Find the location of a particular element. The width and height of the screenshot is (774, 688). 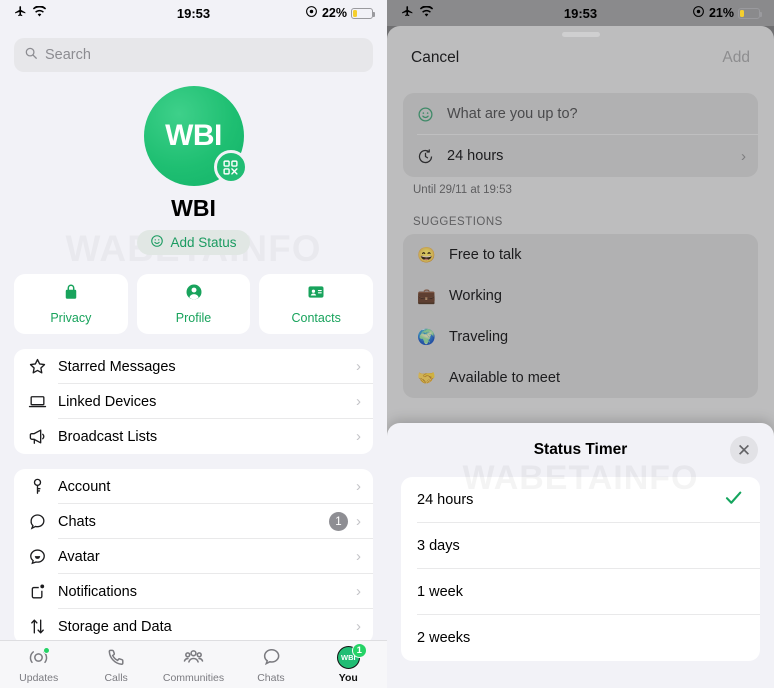

status-bar: 19:53 22% is located at coordinates (193, 13).